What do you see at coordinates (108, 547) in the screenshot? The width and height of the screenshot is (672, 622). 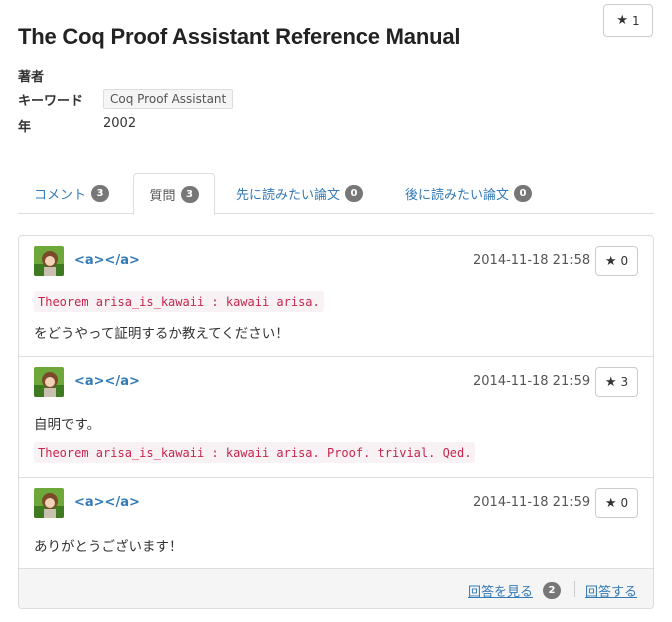 I see `post-text: ありがとうございます！` at bounding box center [108, 547].